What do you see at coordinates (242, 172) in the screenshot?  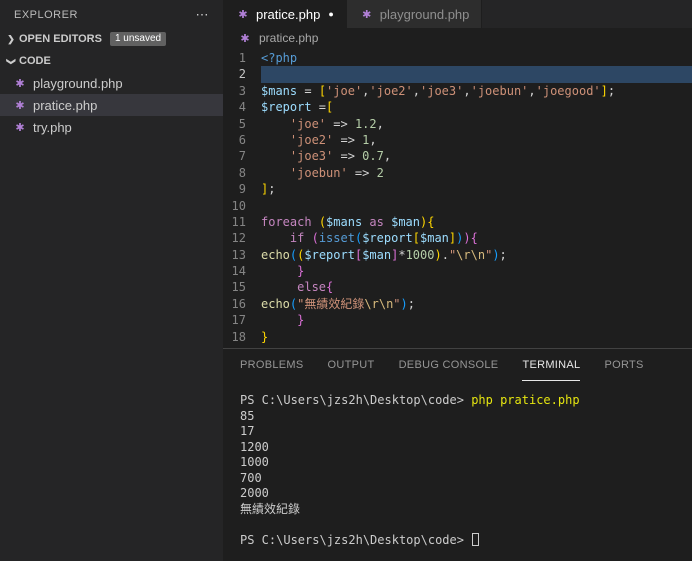 I see `line-number: 8` at bounding box center [242, 172].